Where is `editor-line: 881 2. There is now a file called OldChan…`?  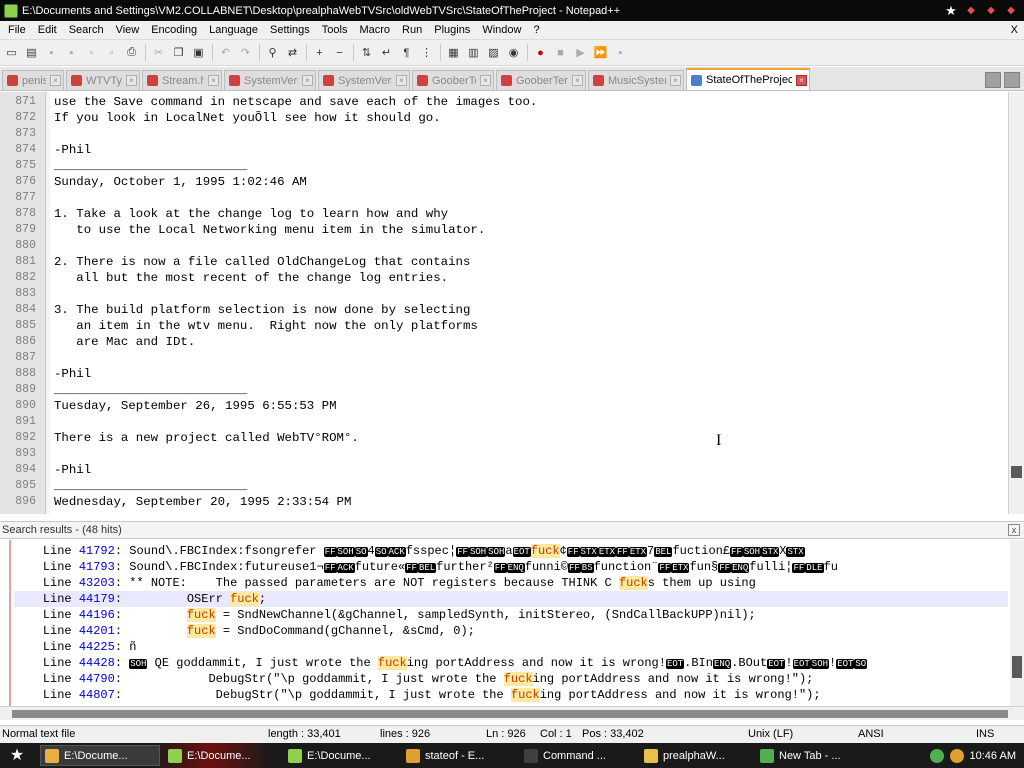 editor-line: 881 2. There is now a file called OldChan… is located at coordinates (504, 262).